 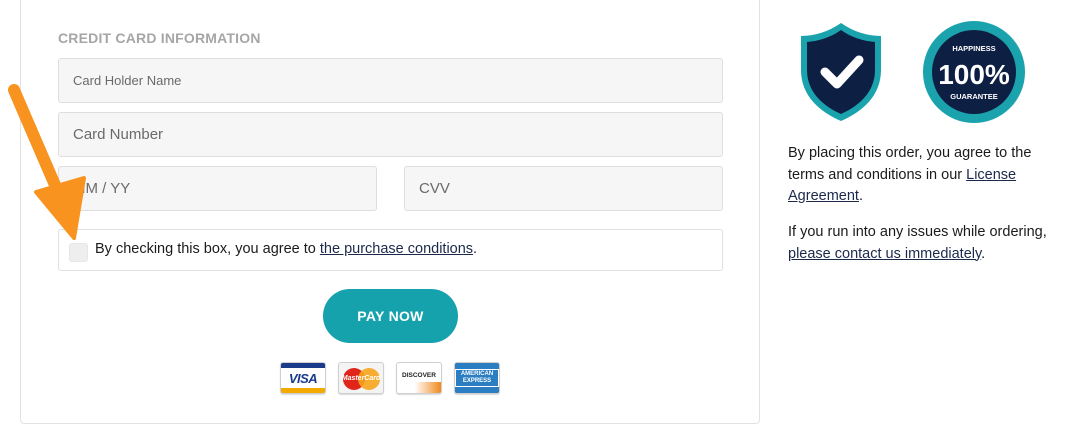 I want to click on seal-main-text: 100%, so click(x=974, y=74).